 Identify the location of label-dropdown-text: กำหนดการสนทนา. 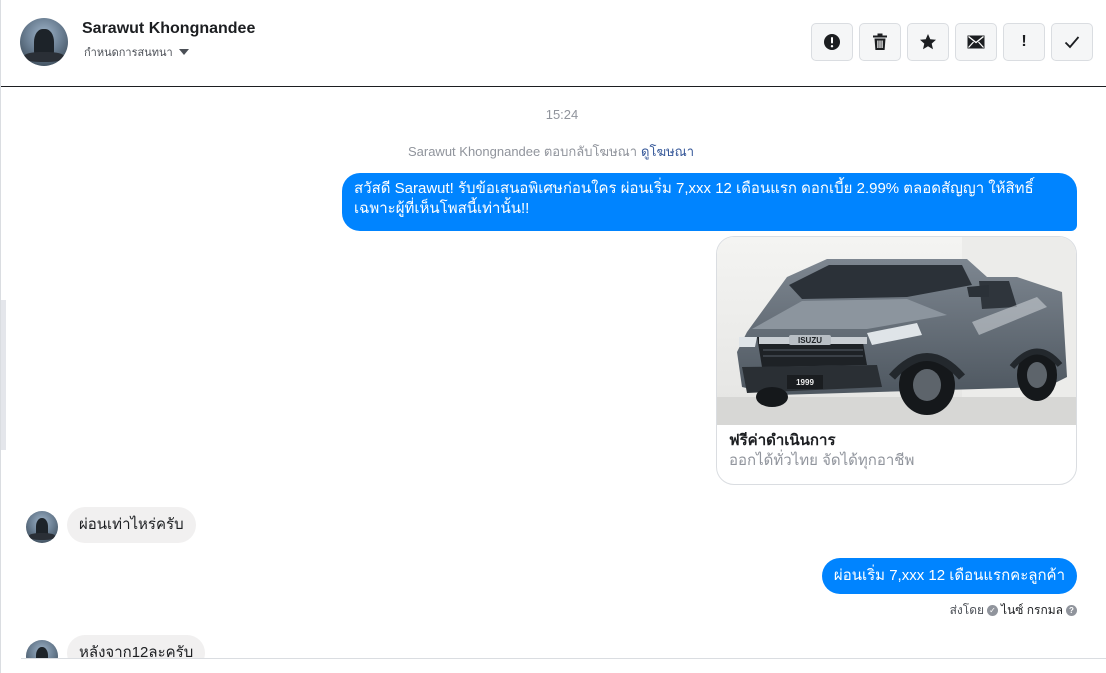
(128, 53).